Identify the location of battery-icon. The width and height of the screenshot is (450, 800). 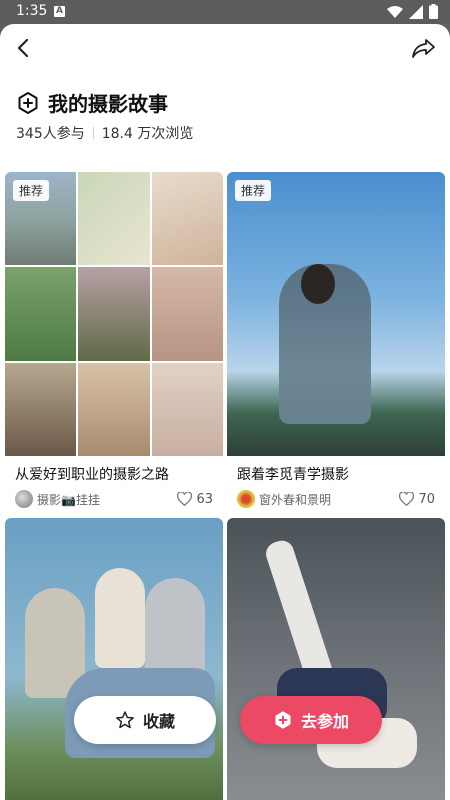
(433, 11).